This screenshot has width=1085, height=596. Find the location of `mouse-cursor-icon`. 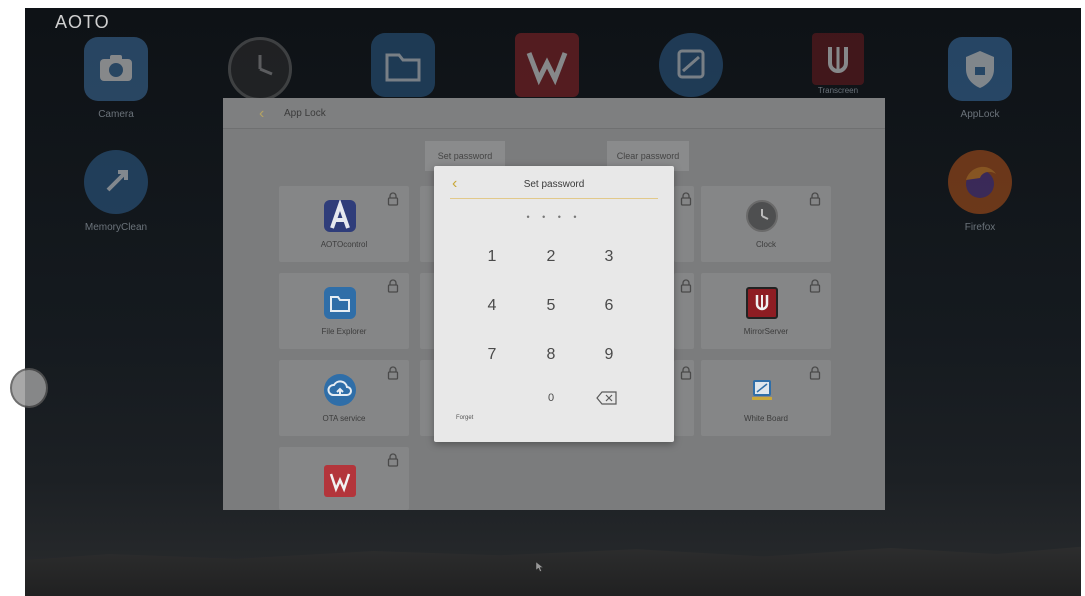

mouse-cursor-icon is located at coordinates (540, 567).